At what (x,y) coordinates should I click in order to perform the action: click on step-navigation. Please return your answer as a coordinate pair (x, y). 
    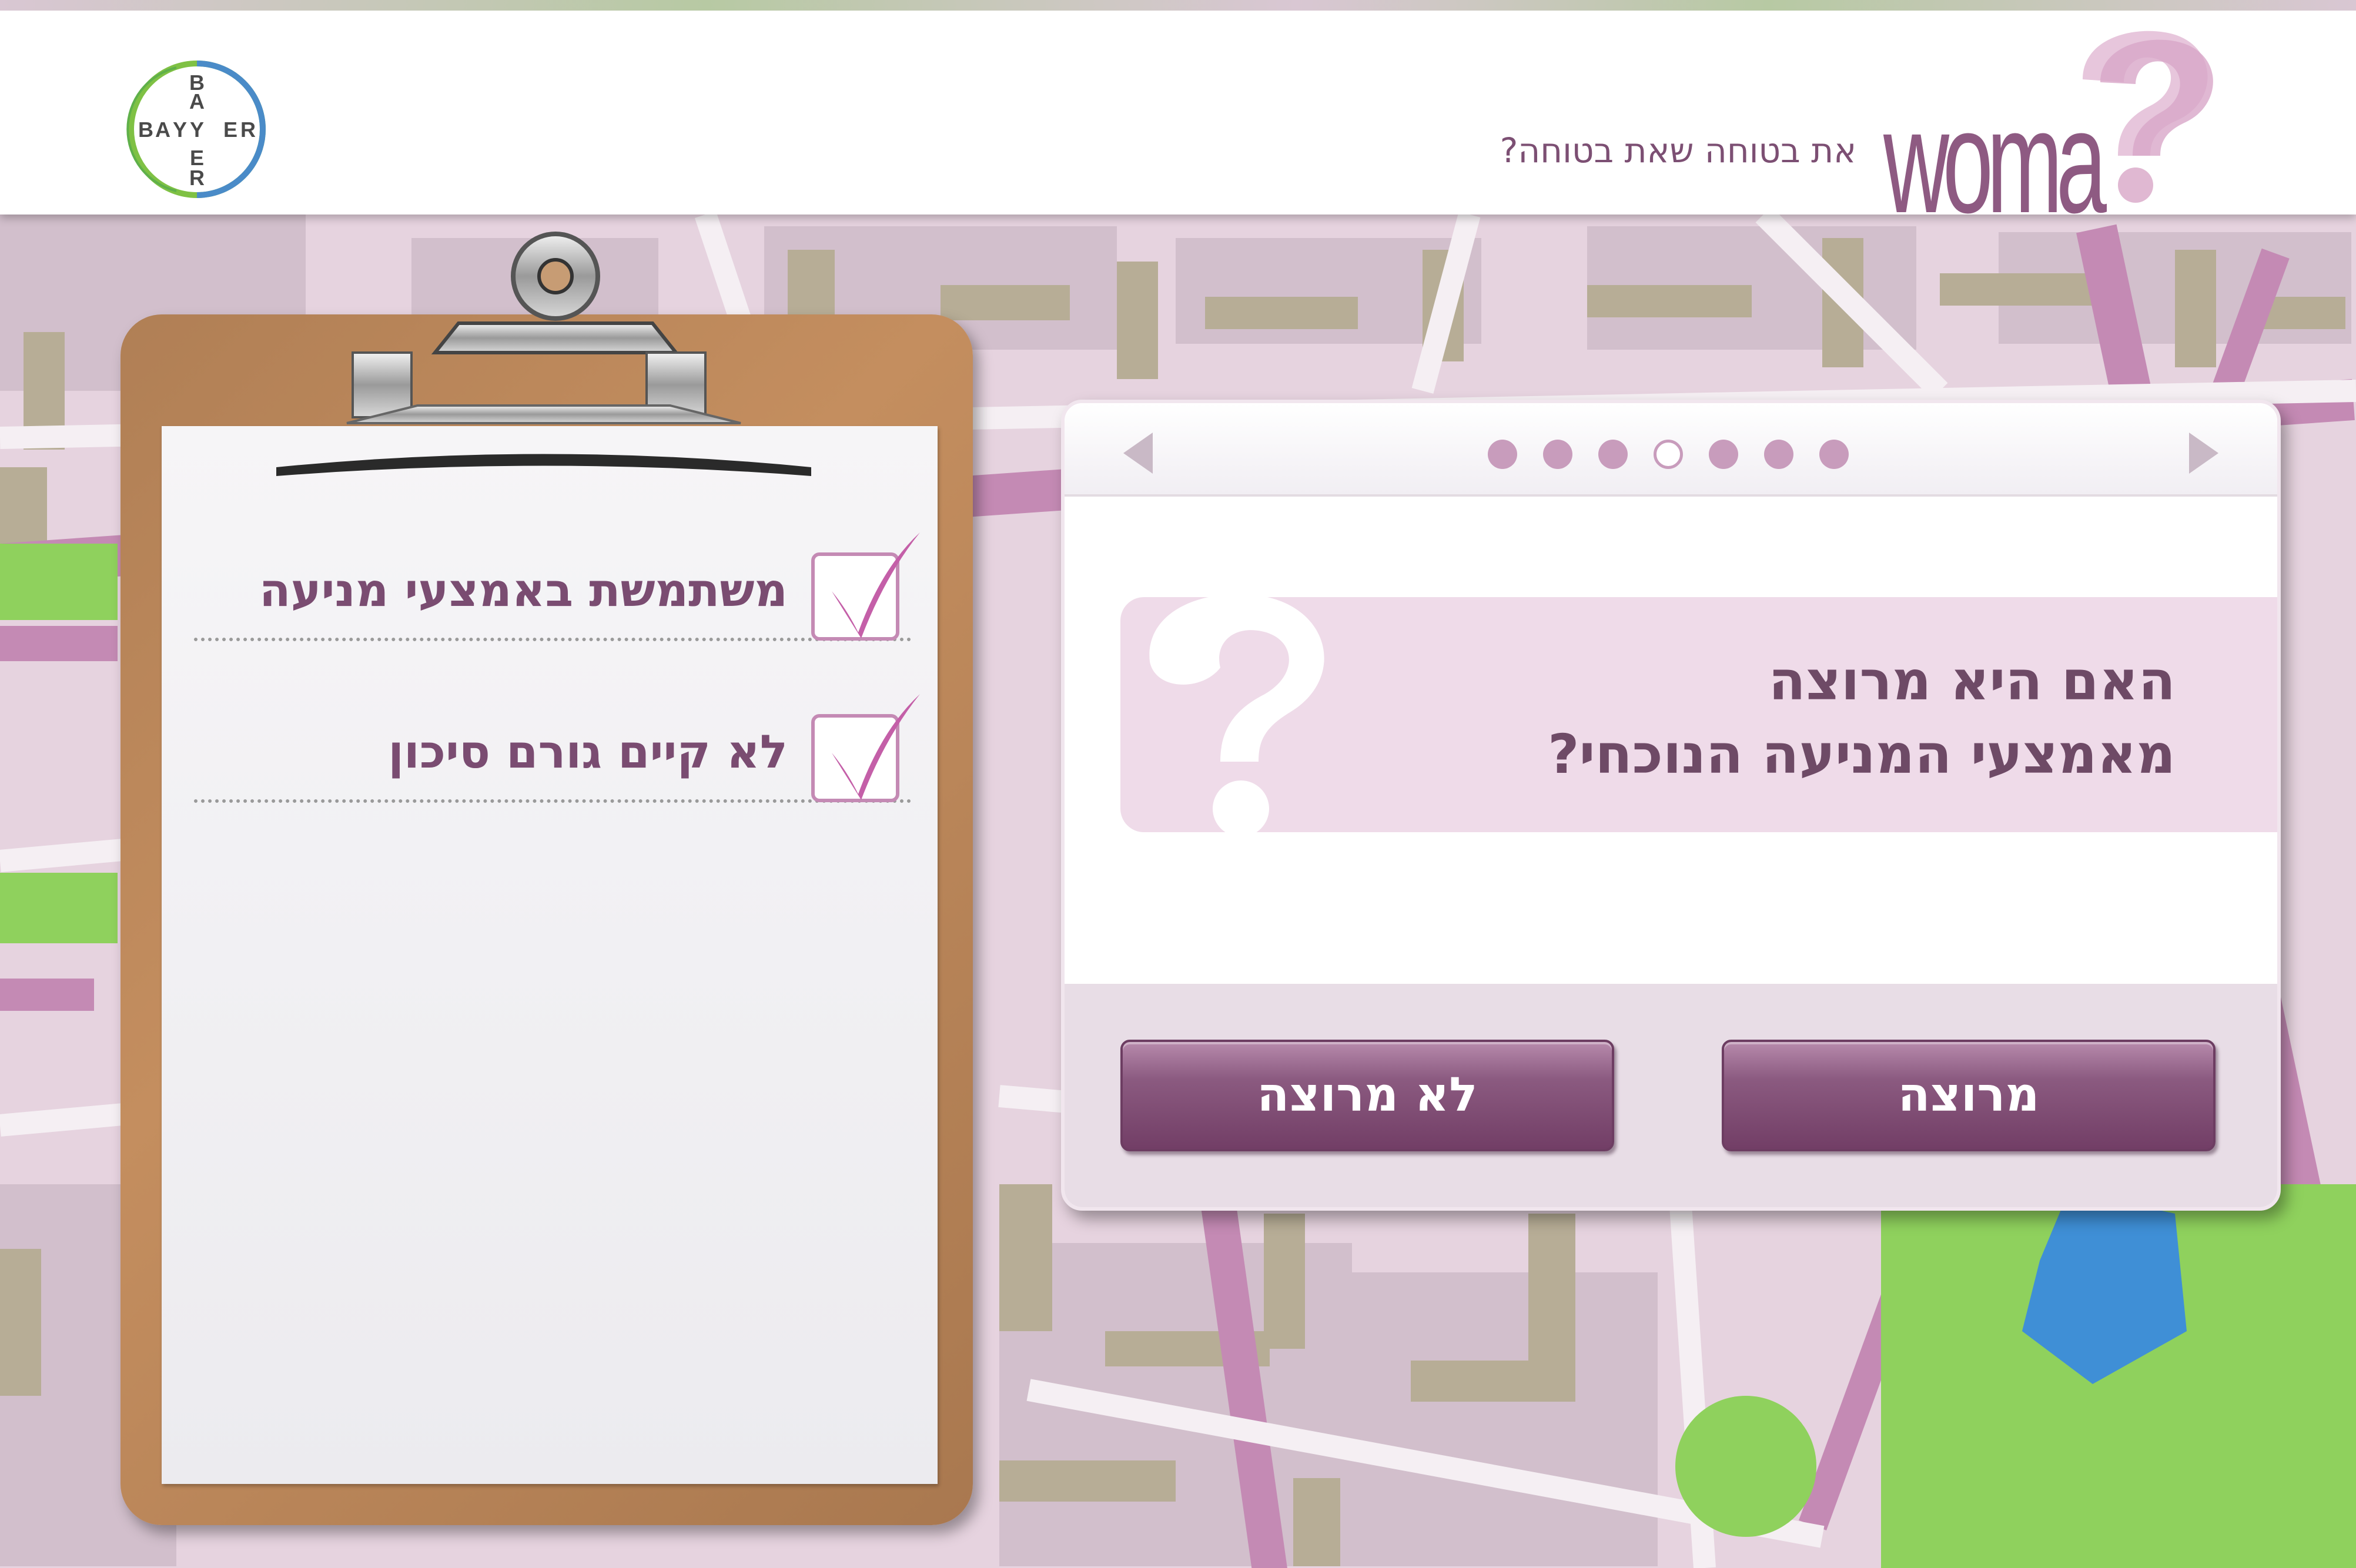
    Looking at the image, I should click on (1671, 450).